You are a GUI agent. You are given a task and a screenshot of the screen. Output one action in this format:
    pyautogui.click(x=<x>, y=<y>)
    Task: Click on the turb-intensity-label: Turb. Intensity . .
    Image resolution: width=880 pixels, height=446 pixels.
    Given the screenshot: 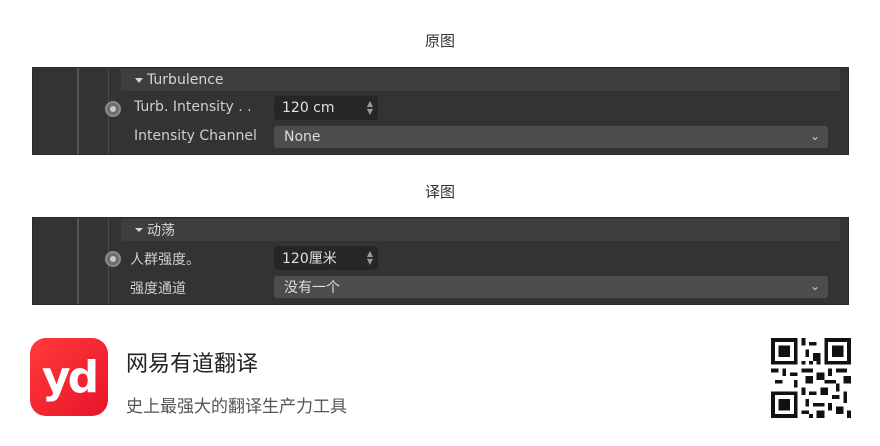 What is the action you would take?
    pyautogui.click(x=193, y=107)
    